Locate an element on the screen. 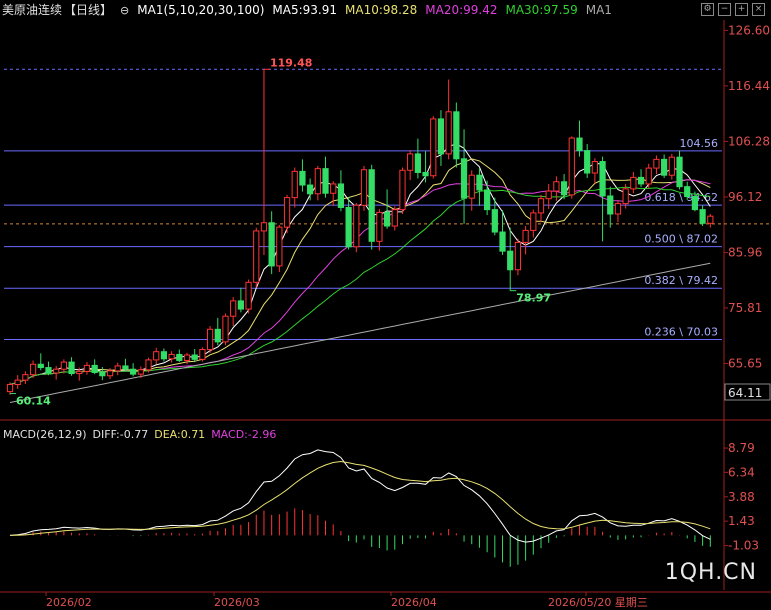  macd-tick-label: 3.88 is located at coordinates (741, 497).